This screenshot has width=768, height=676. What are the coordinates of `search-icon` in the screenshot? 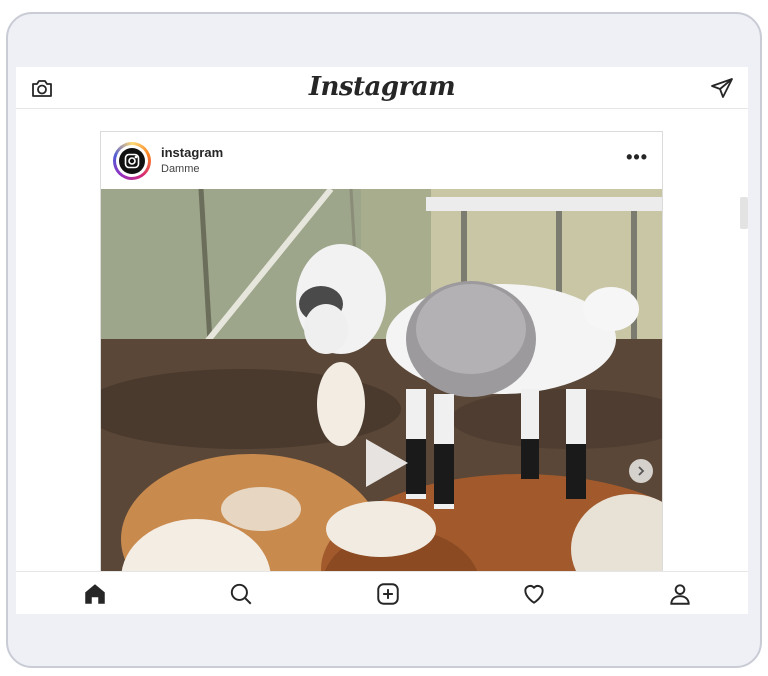 It's located at (241, 594).